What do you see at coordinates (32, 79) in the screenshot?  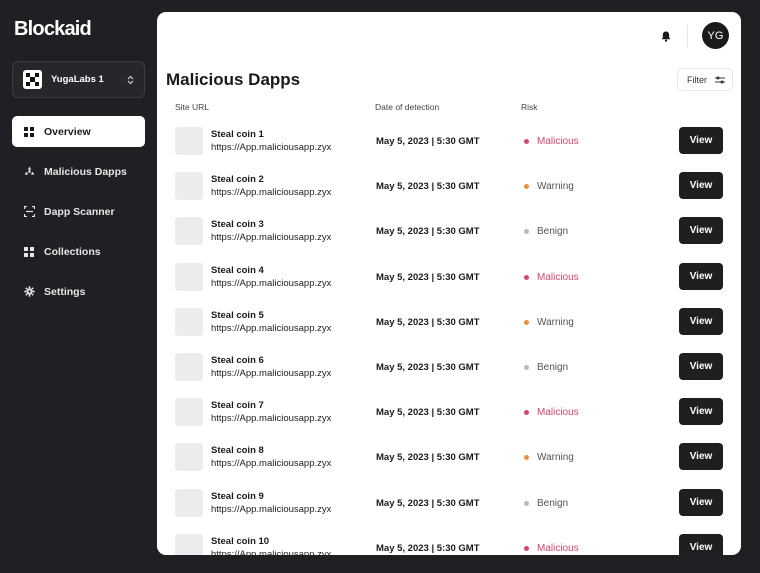 I see `org-logo-icon` at bounding box center [32, 79].